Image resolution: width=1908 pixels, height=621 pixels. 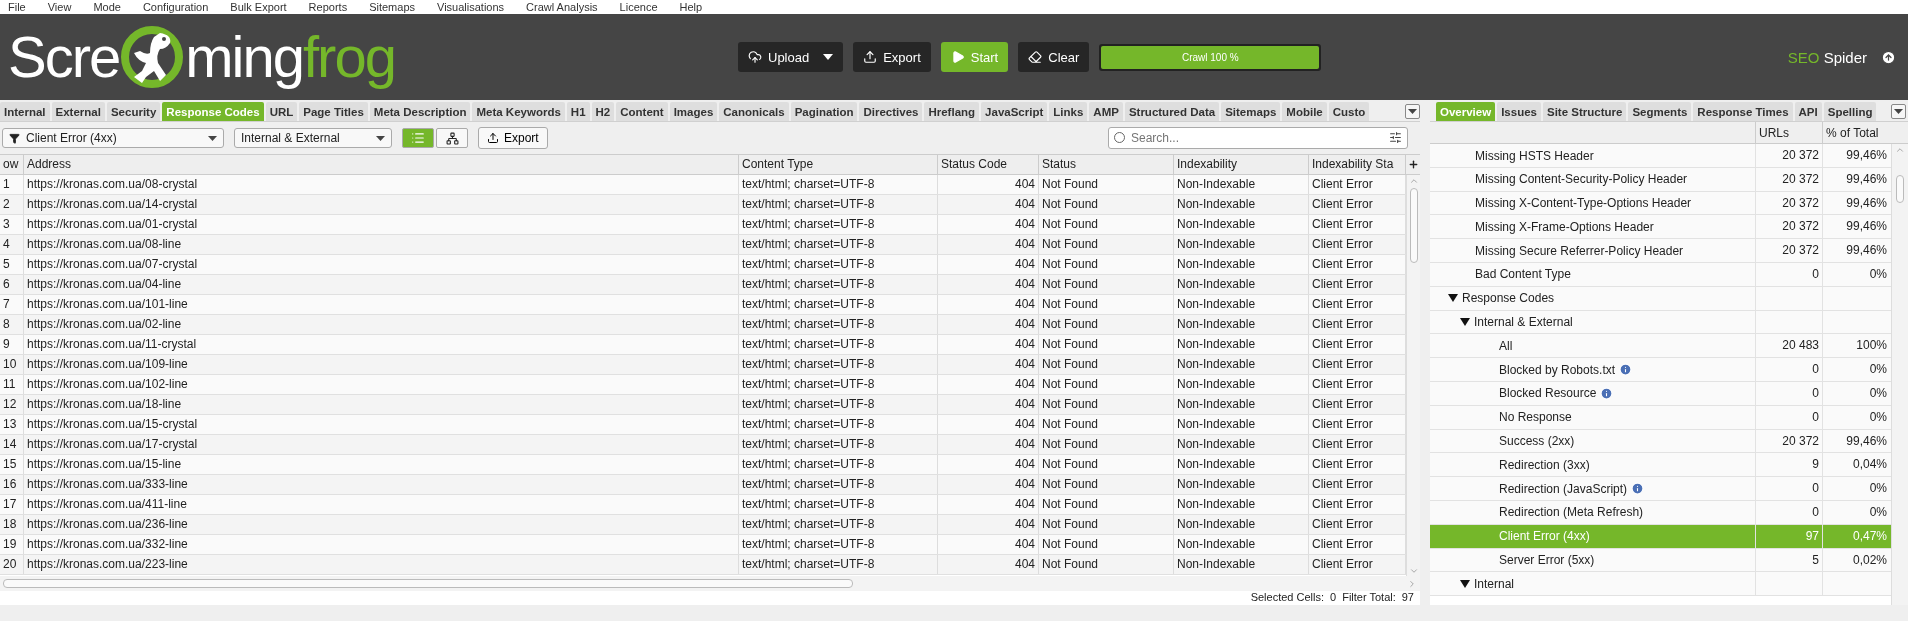 I want to click on tab: Directives, so click(x=891, y=111).